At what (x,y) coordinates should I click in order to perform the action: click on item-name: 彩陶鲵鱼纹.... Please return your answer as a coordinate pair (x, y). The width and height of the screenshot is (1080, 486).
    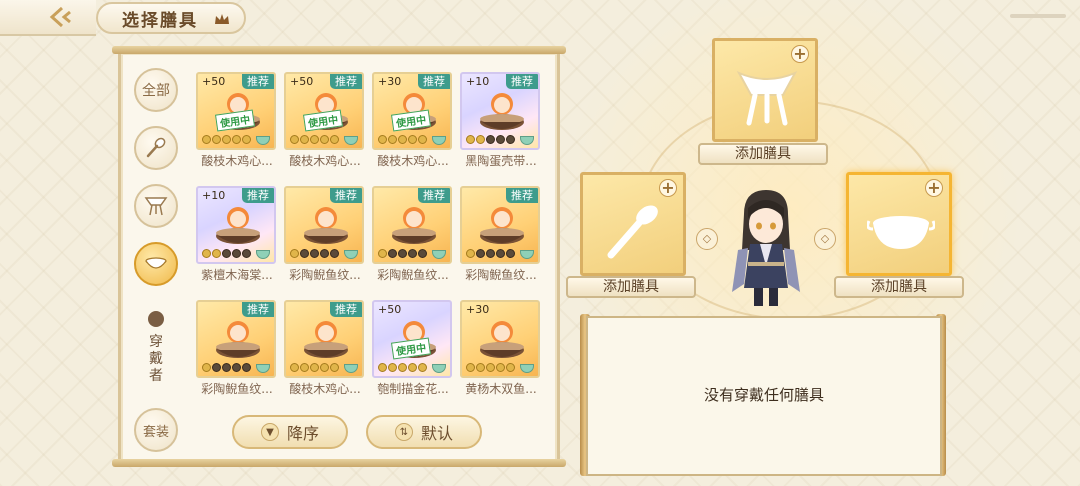
    Looking at the image, I should click on (501, 275).